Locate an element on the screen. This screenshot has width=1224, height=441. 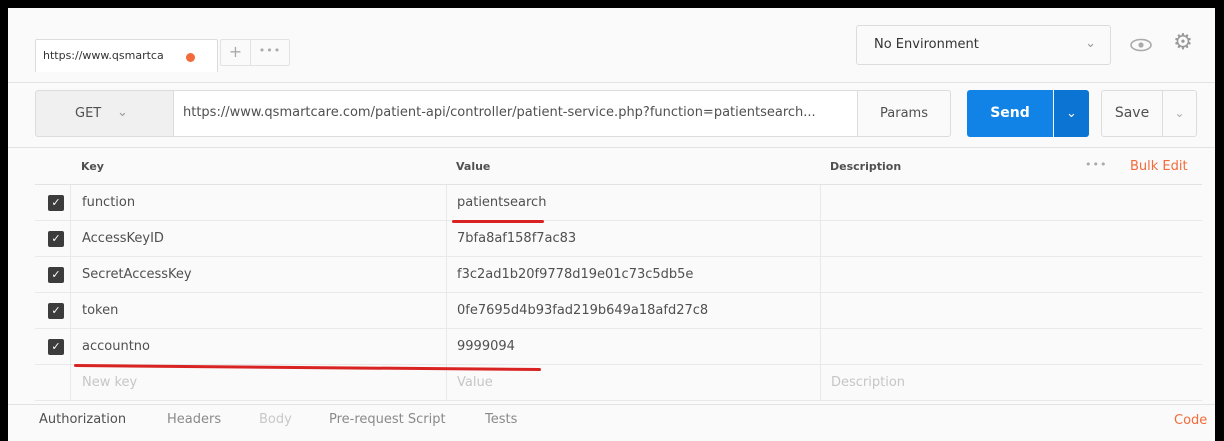
send-options-icon: ⌄ is located at coordinates (1071, 113).